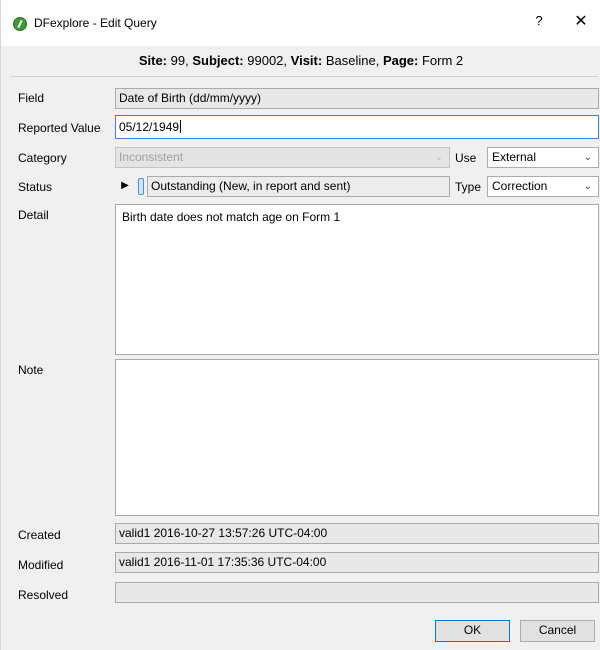 This screenshot has width=600, height=650. Describe the element at coordinates (357, 533) in the screenshot. I see `created-display: valid1 2016-10-27 13:57:26 UTC-04:00` at that location.